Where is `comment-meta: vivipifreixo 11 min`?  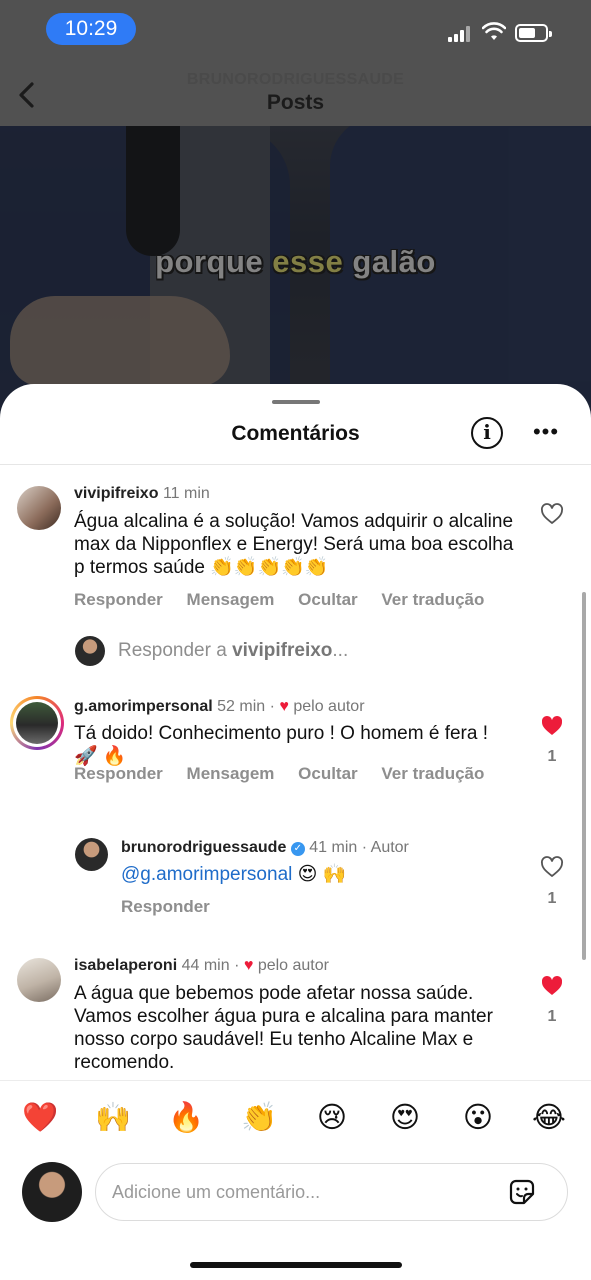 comment-meta: vivipifreixo 11 min is located at coordinates (142, 494).